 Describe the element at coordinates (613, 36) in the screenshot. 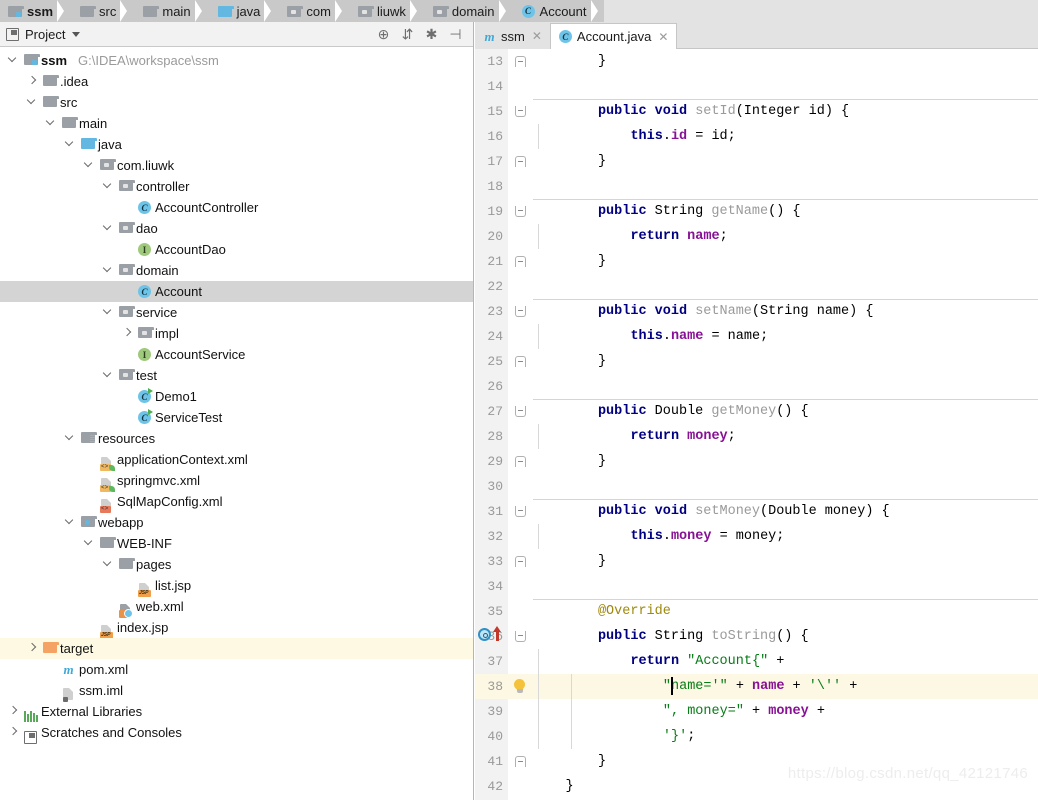

I see `editor-tab-account-java: C Account.java ✕` at that location.